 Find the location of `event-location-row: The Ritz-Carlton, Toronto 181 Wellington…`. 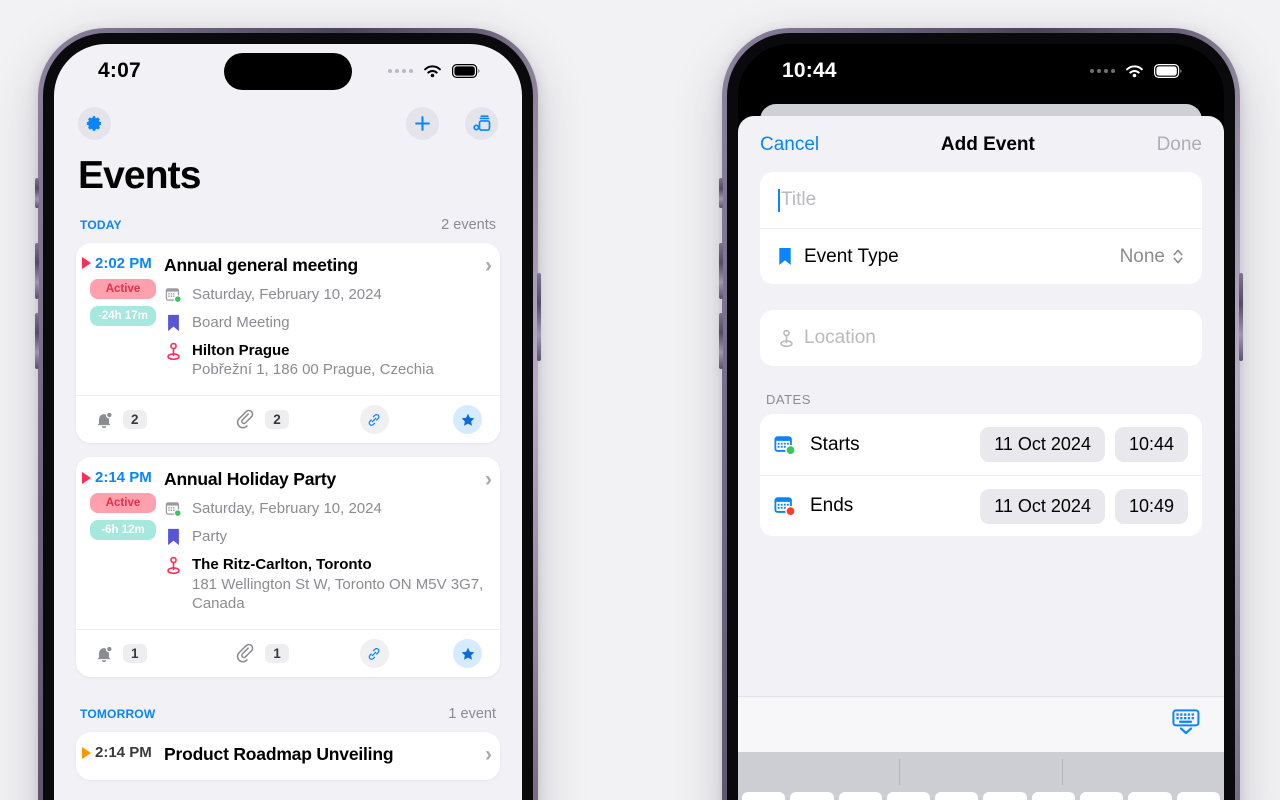

event-location-row: The Ritz-Carlton, Toronto 181 Wellington… is located at coordinates (326, 584).